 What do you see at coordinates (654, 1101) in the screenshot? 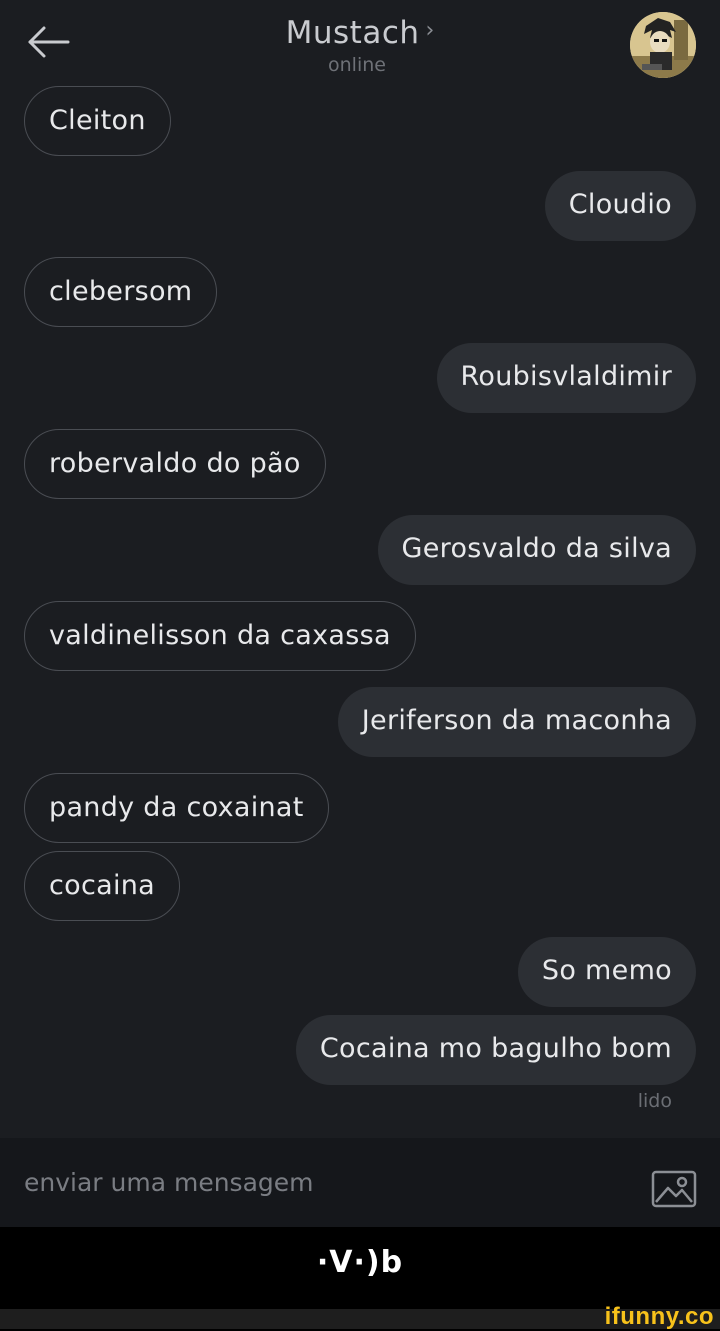
I see `read-receipt: lido` at bounding box center [654, 1101].